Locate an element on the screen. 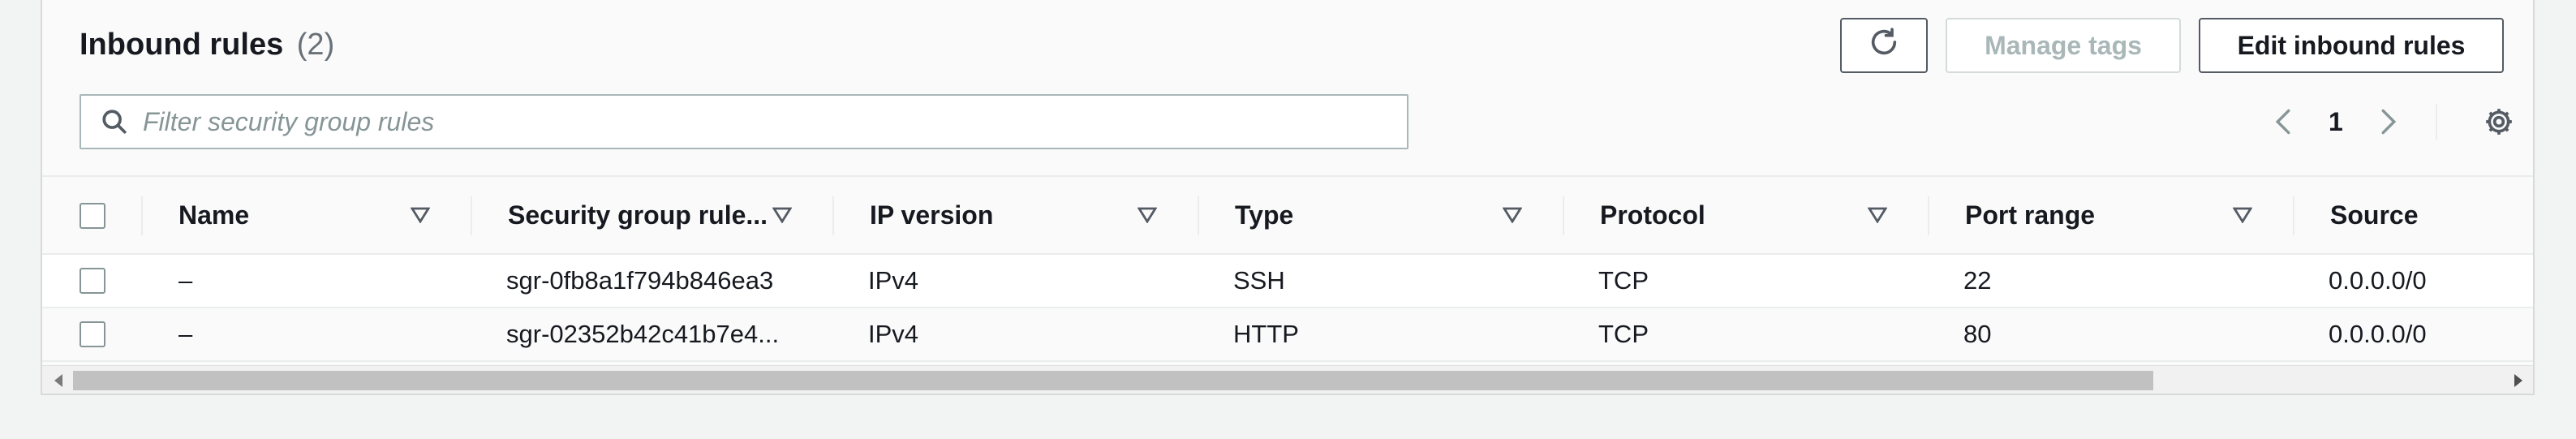  pager-divider is located at coordinates (2436, 122).